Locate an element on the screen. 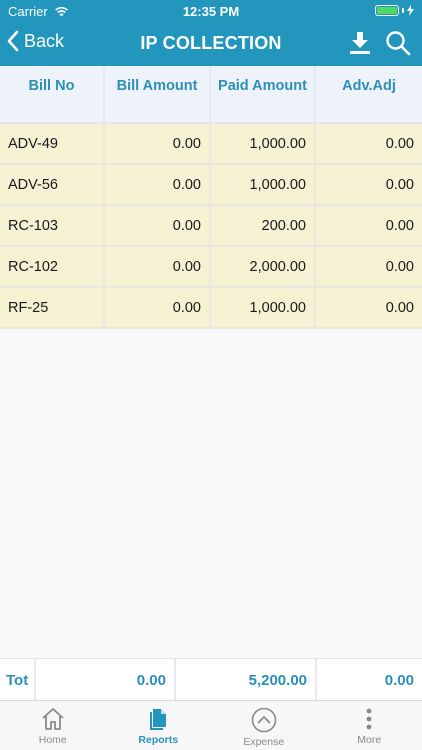 The width and height of the screenshot is (422, 750). totals-row: Tot 0.00 5,200.00 0.00 is located at coordinates (211, 679).